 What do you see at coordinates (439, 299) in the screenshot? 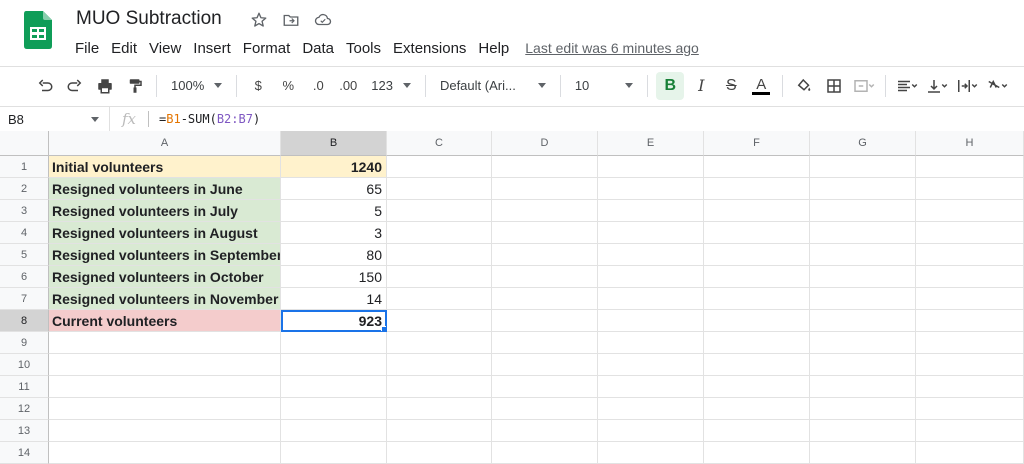
I see `cell-c7` at bounding box center [439, 299].